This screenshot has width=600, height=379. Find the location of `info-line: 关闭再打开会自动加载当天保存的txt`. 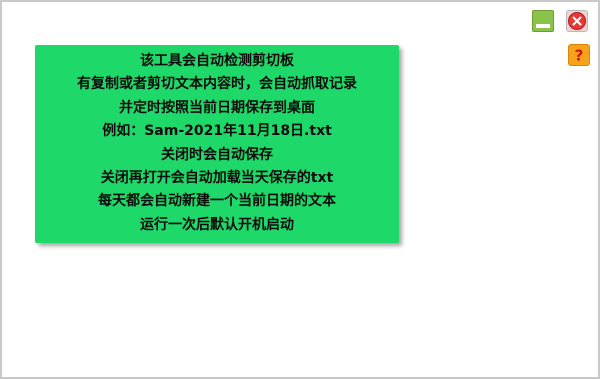

info-line: 关闭再打开会自动加载当天保存的txt is located at coordinates (217, 178).